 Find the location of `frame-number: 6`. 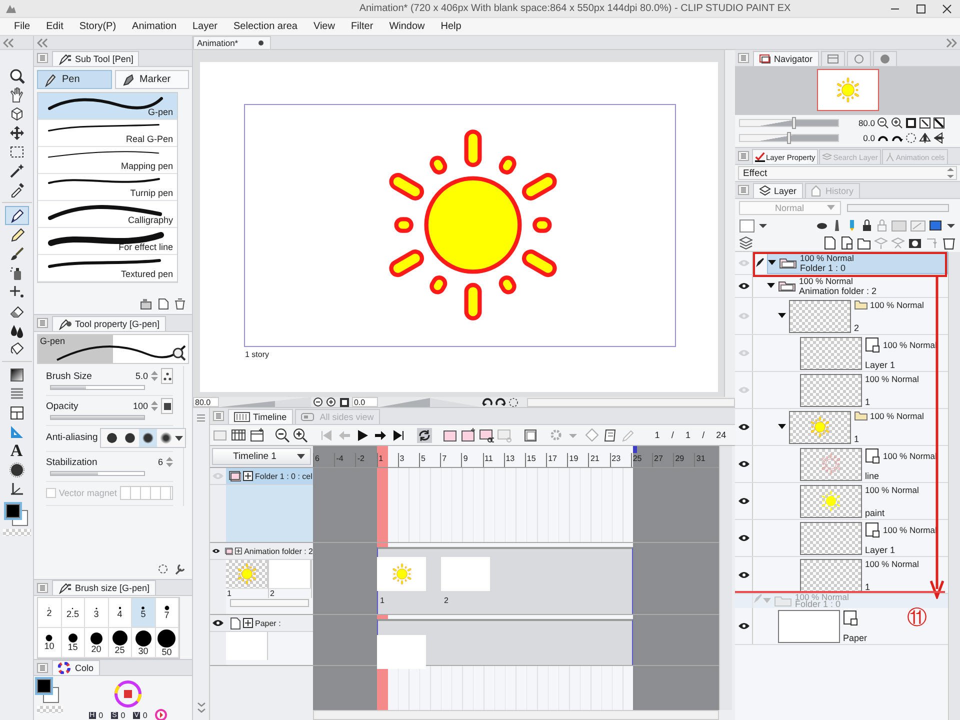

frame-number: 6 is located at coordinates (323, 460).